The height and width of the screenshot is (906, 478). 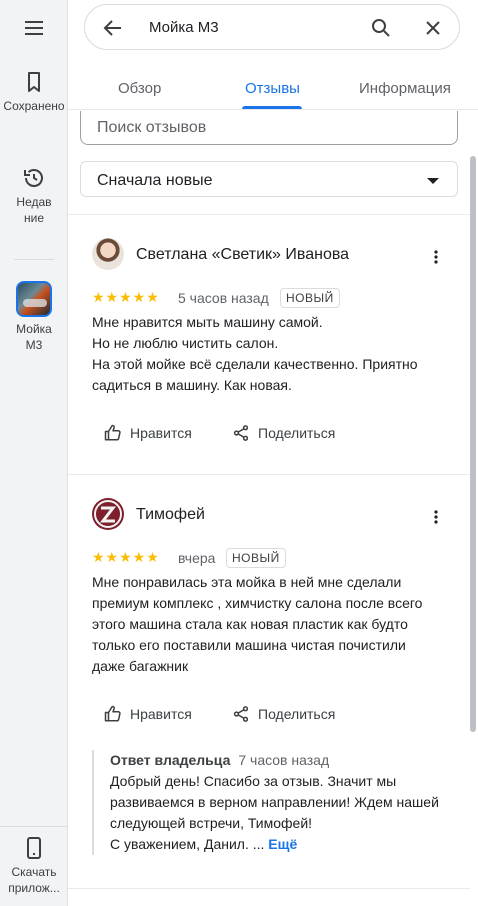 I want to click on rail-item-place: Мойка М3, so click(x=34, y=317).